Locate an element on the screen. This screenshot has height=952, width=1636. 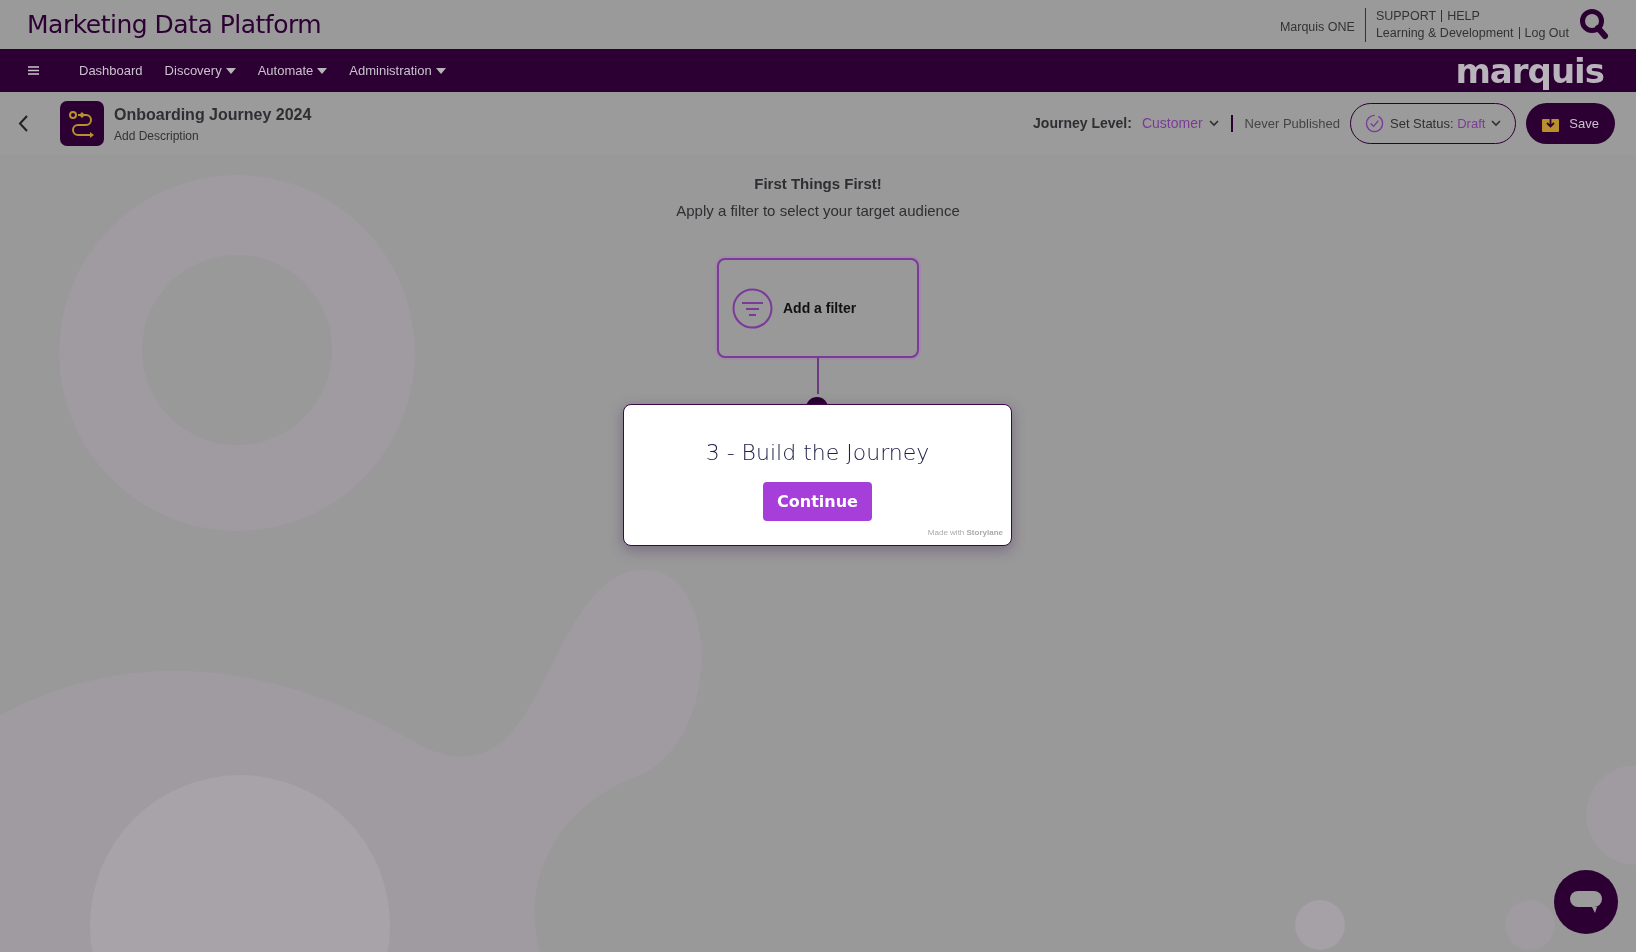
chat-icon is located at coordinates (1586, 902).